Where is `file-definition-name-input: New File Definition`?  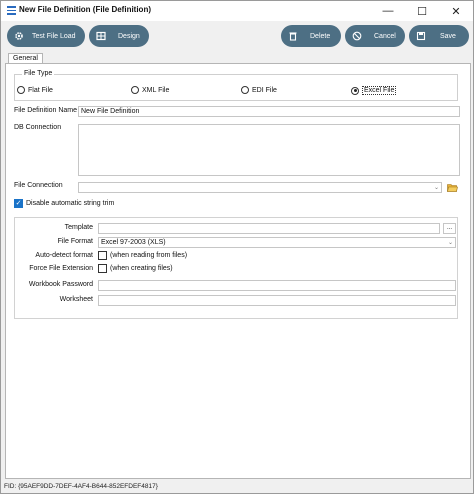 file-definition-name-input: New File Definition is located at coordinates (269, 111).